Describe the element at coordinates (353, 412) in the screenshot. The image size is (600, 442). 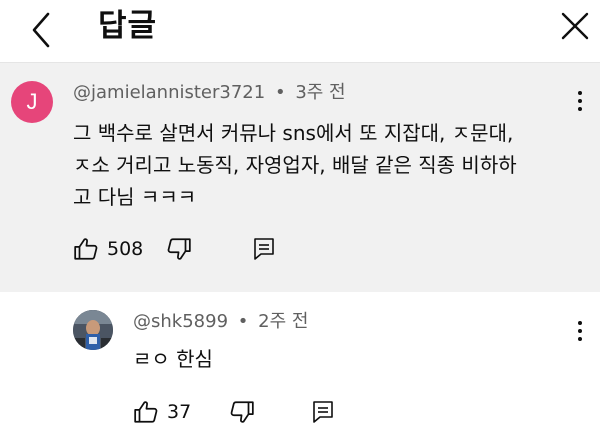
I see `comment-actions: 37` at that location.